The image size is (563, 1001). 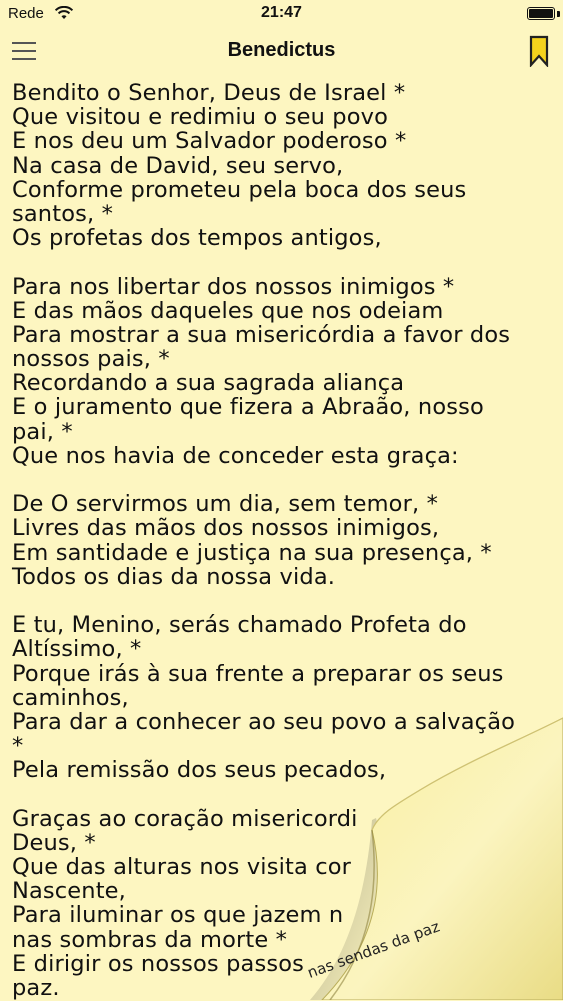 What do you see at coordinates (182, 867) in the screenshot?
I see `text-line: Que das alturas nos visita cor` at bounding box center [182, 867].